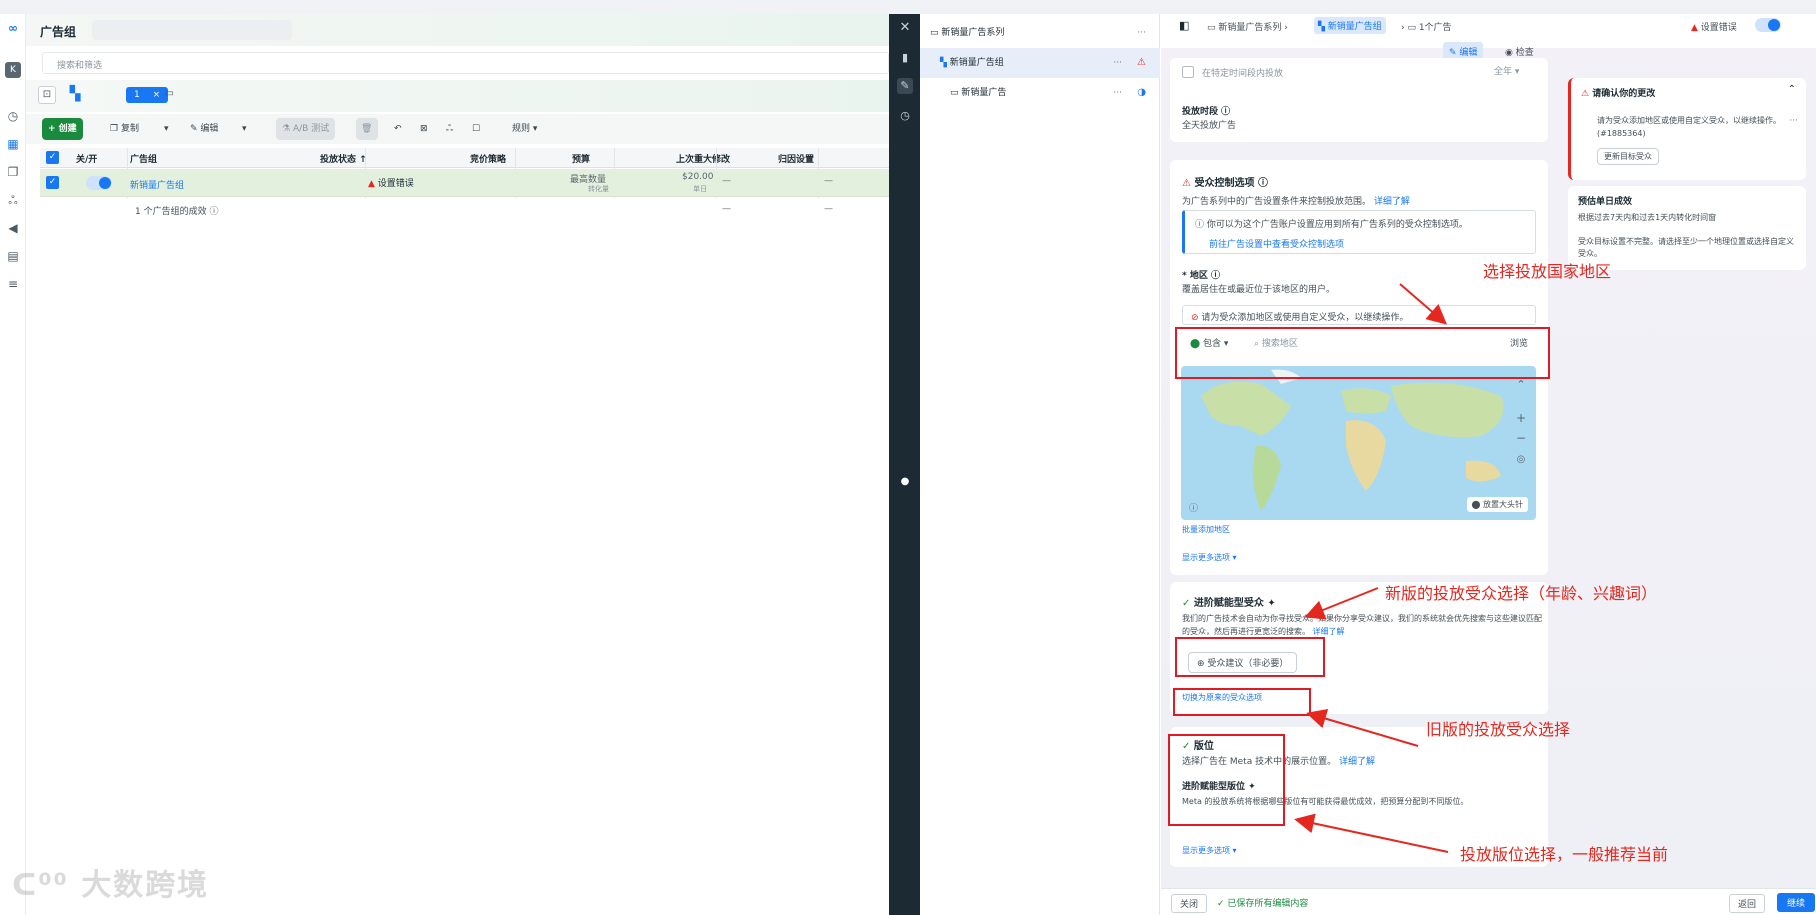 Image resolution: width=1816 pixels, height=915 pixels. Describe the element at coordinates (367, 129) in the screenshot. I see `delete-icon: 🗑` at that location.